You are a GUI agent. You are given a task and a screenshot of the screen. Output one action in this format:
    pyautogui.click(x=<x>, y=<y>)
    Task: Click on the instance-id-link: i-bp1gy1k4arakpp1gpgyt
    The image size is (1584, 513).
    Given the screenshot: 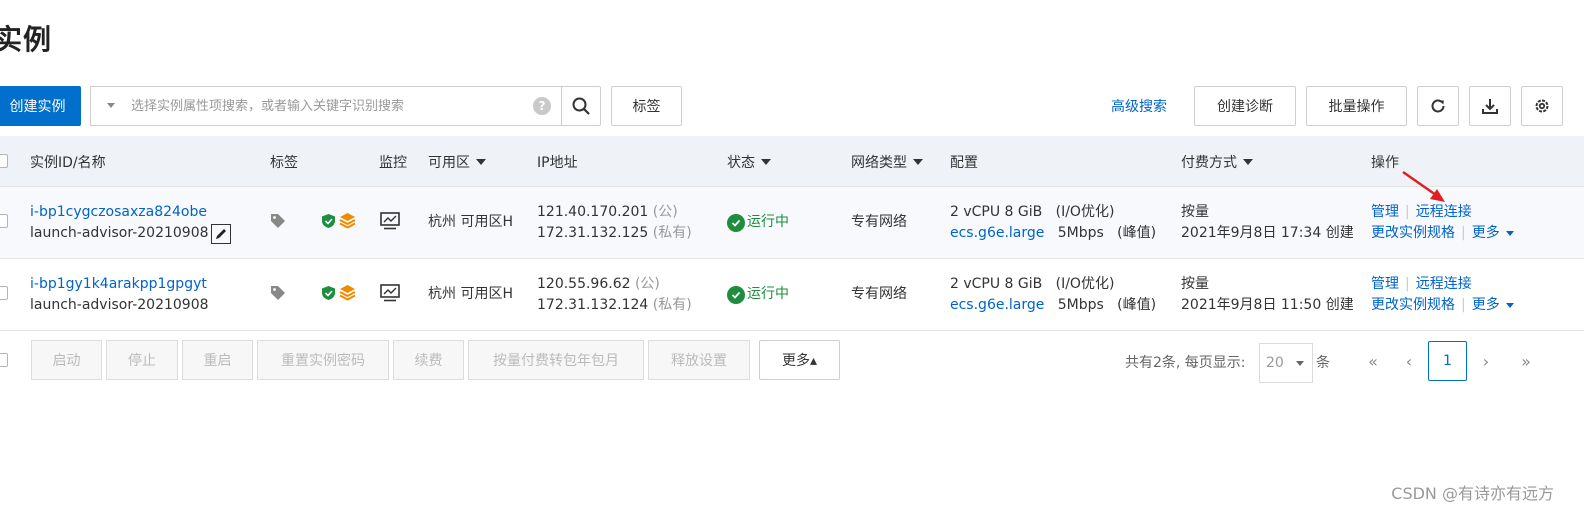 What is the action you would take?
    pyautogui.click(x=119, y=284)
    